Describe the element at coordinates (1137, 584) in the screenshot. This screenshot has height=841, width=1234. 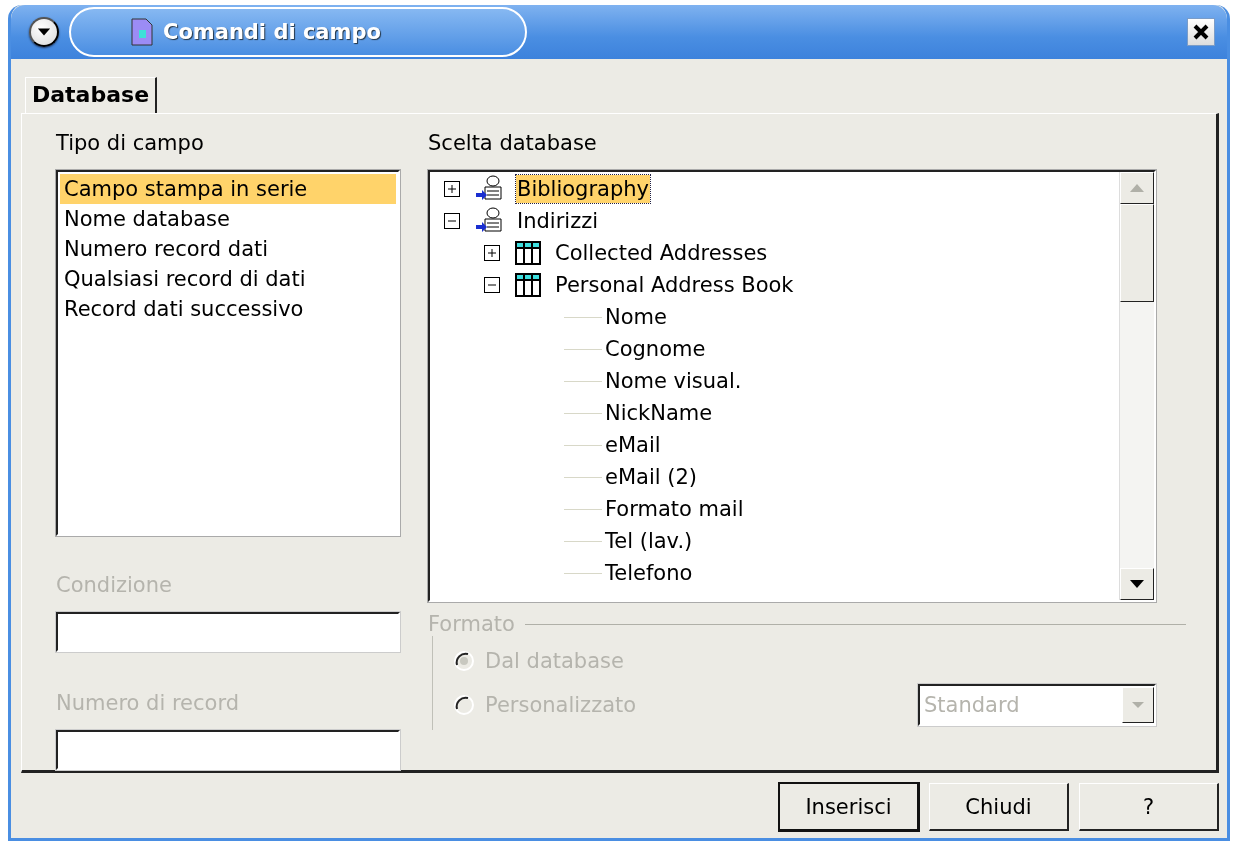
I see `scroll-down-icon` at that location.